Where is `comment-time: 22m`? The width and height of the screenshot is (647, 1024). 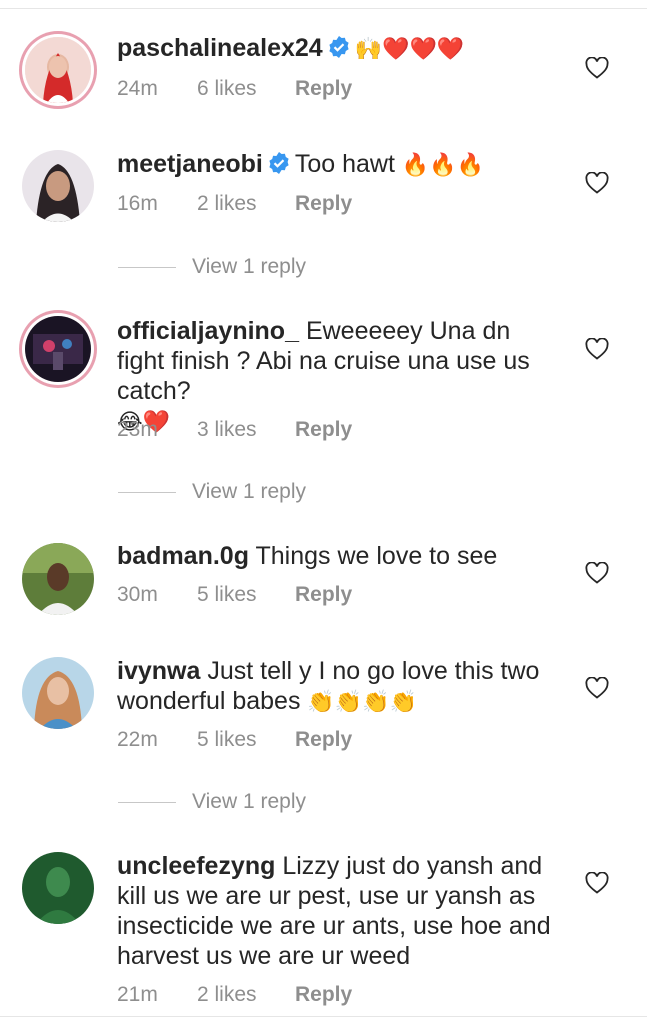
comment-time: 22m is located at coordinates (137, 739).